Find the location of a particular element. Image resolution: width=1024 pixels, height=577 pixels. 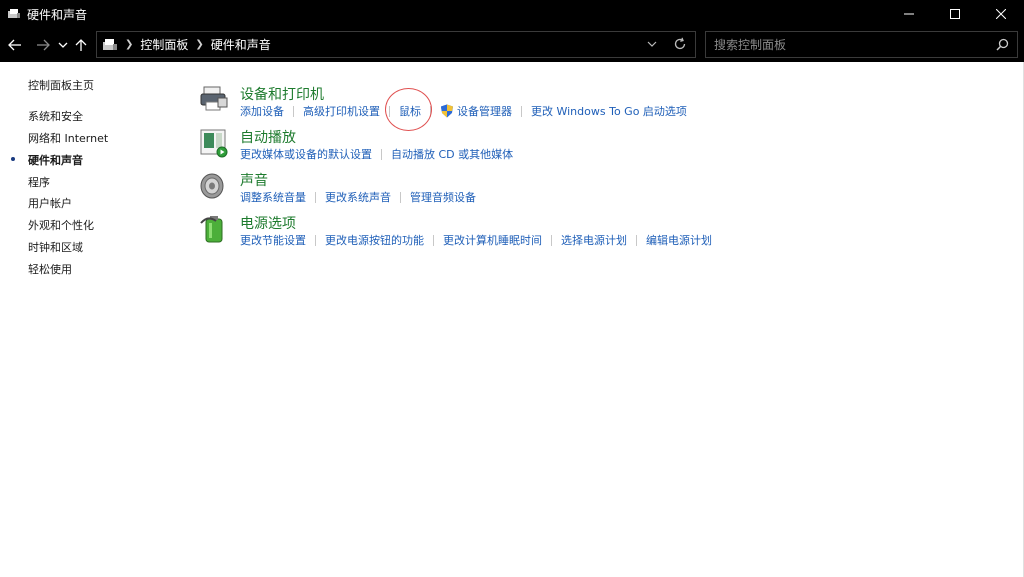

window-title: 硬件和声音 is located at coordinates (57, 14).